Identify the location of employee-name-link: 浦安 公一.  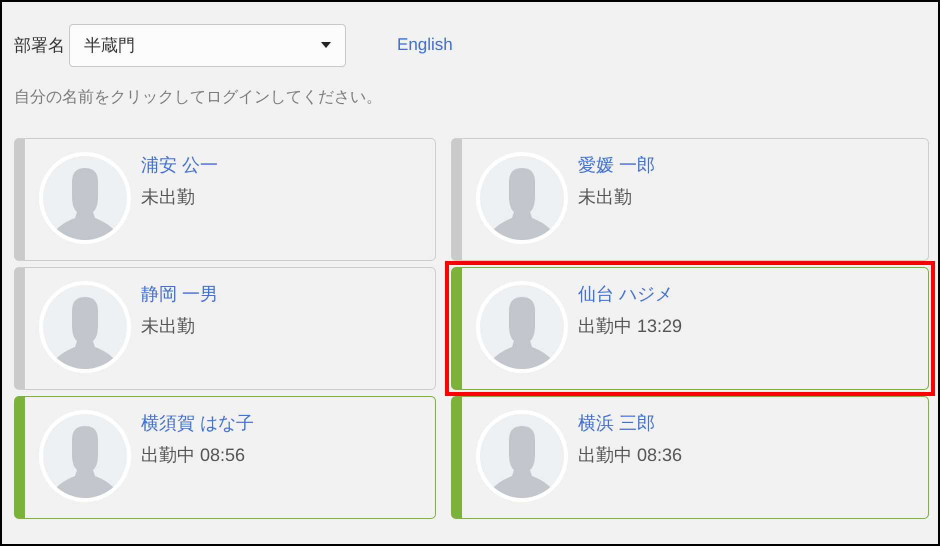
(179, 165).